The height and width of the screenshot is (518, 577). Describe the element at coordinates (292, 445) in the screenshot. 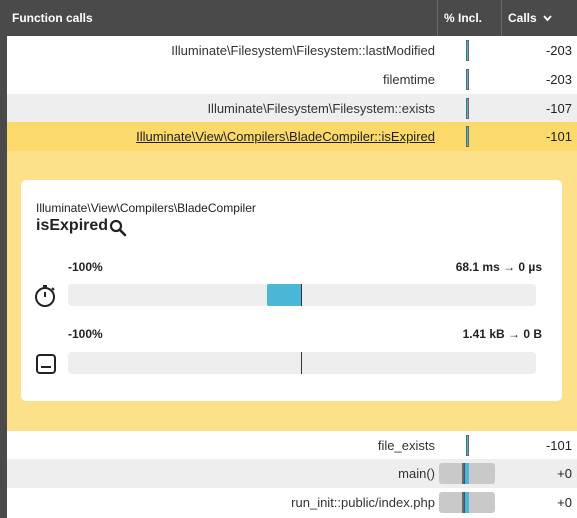

I see `table-row: file_exists -101` at that location.